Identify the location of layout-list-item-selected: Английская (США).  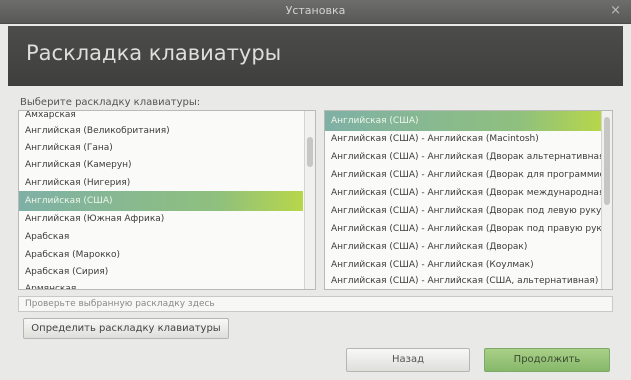
(161, 201).